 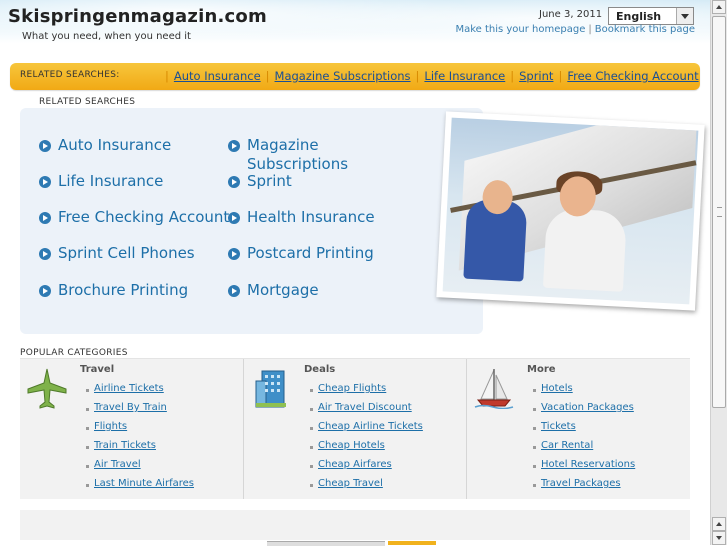 What do you see at coordinates (325, 290) in the screenshot?
I see `related-item: Mortgage` at bounding box center [325, 290].